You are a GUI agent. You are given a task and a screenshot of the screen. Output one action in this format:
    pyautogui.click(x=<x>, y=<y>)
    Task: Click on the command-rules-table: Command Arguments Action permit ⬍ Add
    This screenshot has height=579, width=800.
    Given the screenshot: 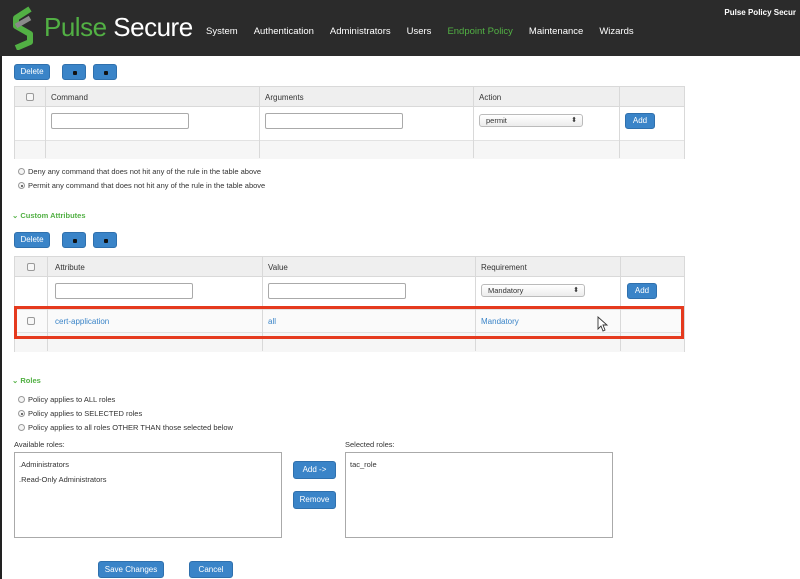 What is the action you would take?
    pyautogui.click(x=349, y=122)
    